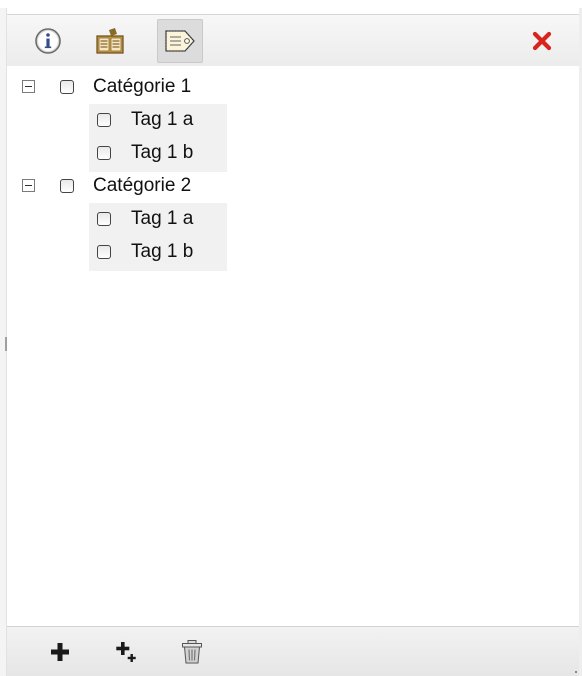 This screenshot has height=676, width=582. Describe the element at coordinates (142, 86) in the screenshot. I see `category-label: Catégorie 1` at that location.